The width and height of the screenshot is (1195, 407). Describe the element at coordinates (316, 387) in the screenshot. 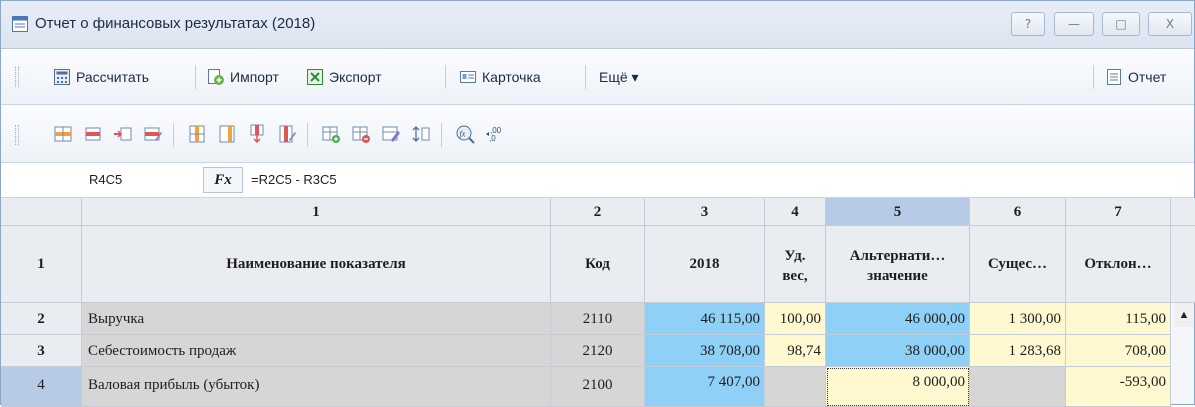

I see `row-name-gross-profit: Валовая прибыль (убыток)` at that location.